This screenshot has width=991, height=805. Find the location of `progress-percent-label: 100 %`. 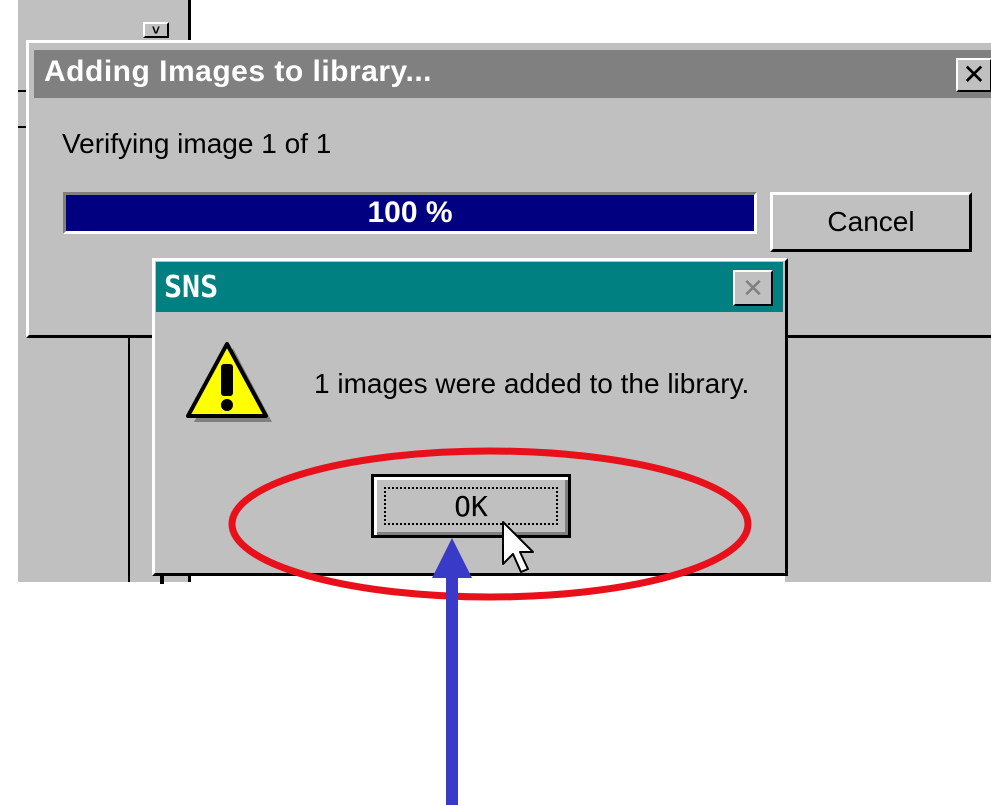

progress-percent-label: 100 % is located at coordinates (410, 212).